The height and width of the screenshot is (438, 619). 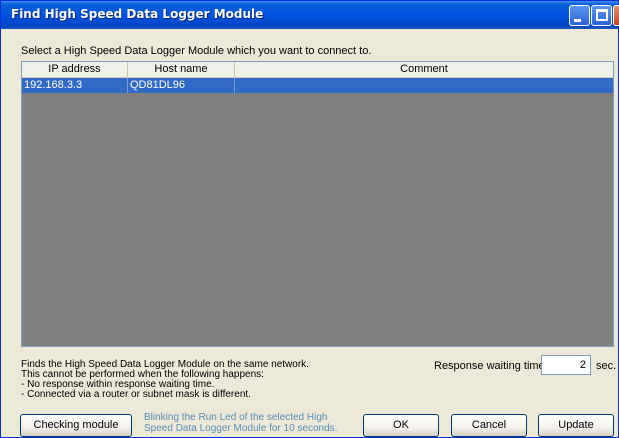 I want to click on cell-ip-address: 192.168.3.3, so click(x=75, y=85).